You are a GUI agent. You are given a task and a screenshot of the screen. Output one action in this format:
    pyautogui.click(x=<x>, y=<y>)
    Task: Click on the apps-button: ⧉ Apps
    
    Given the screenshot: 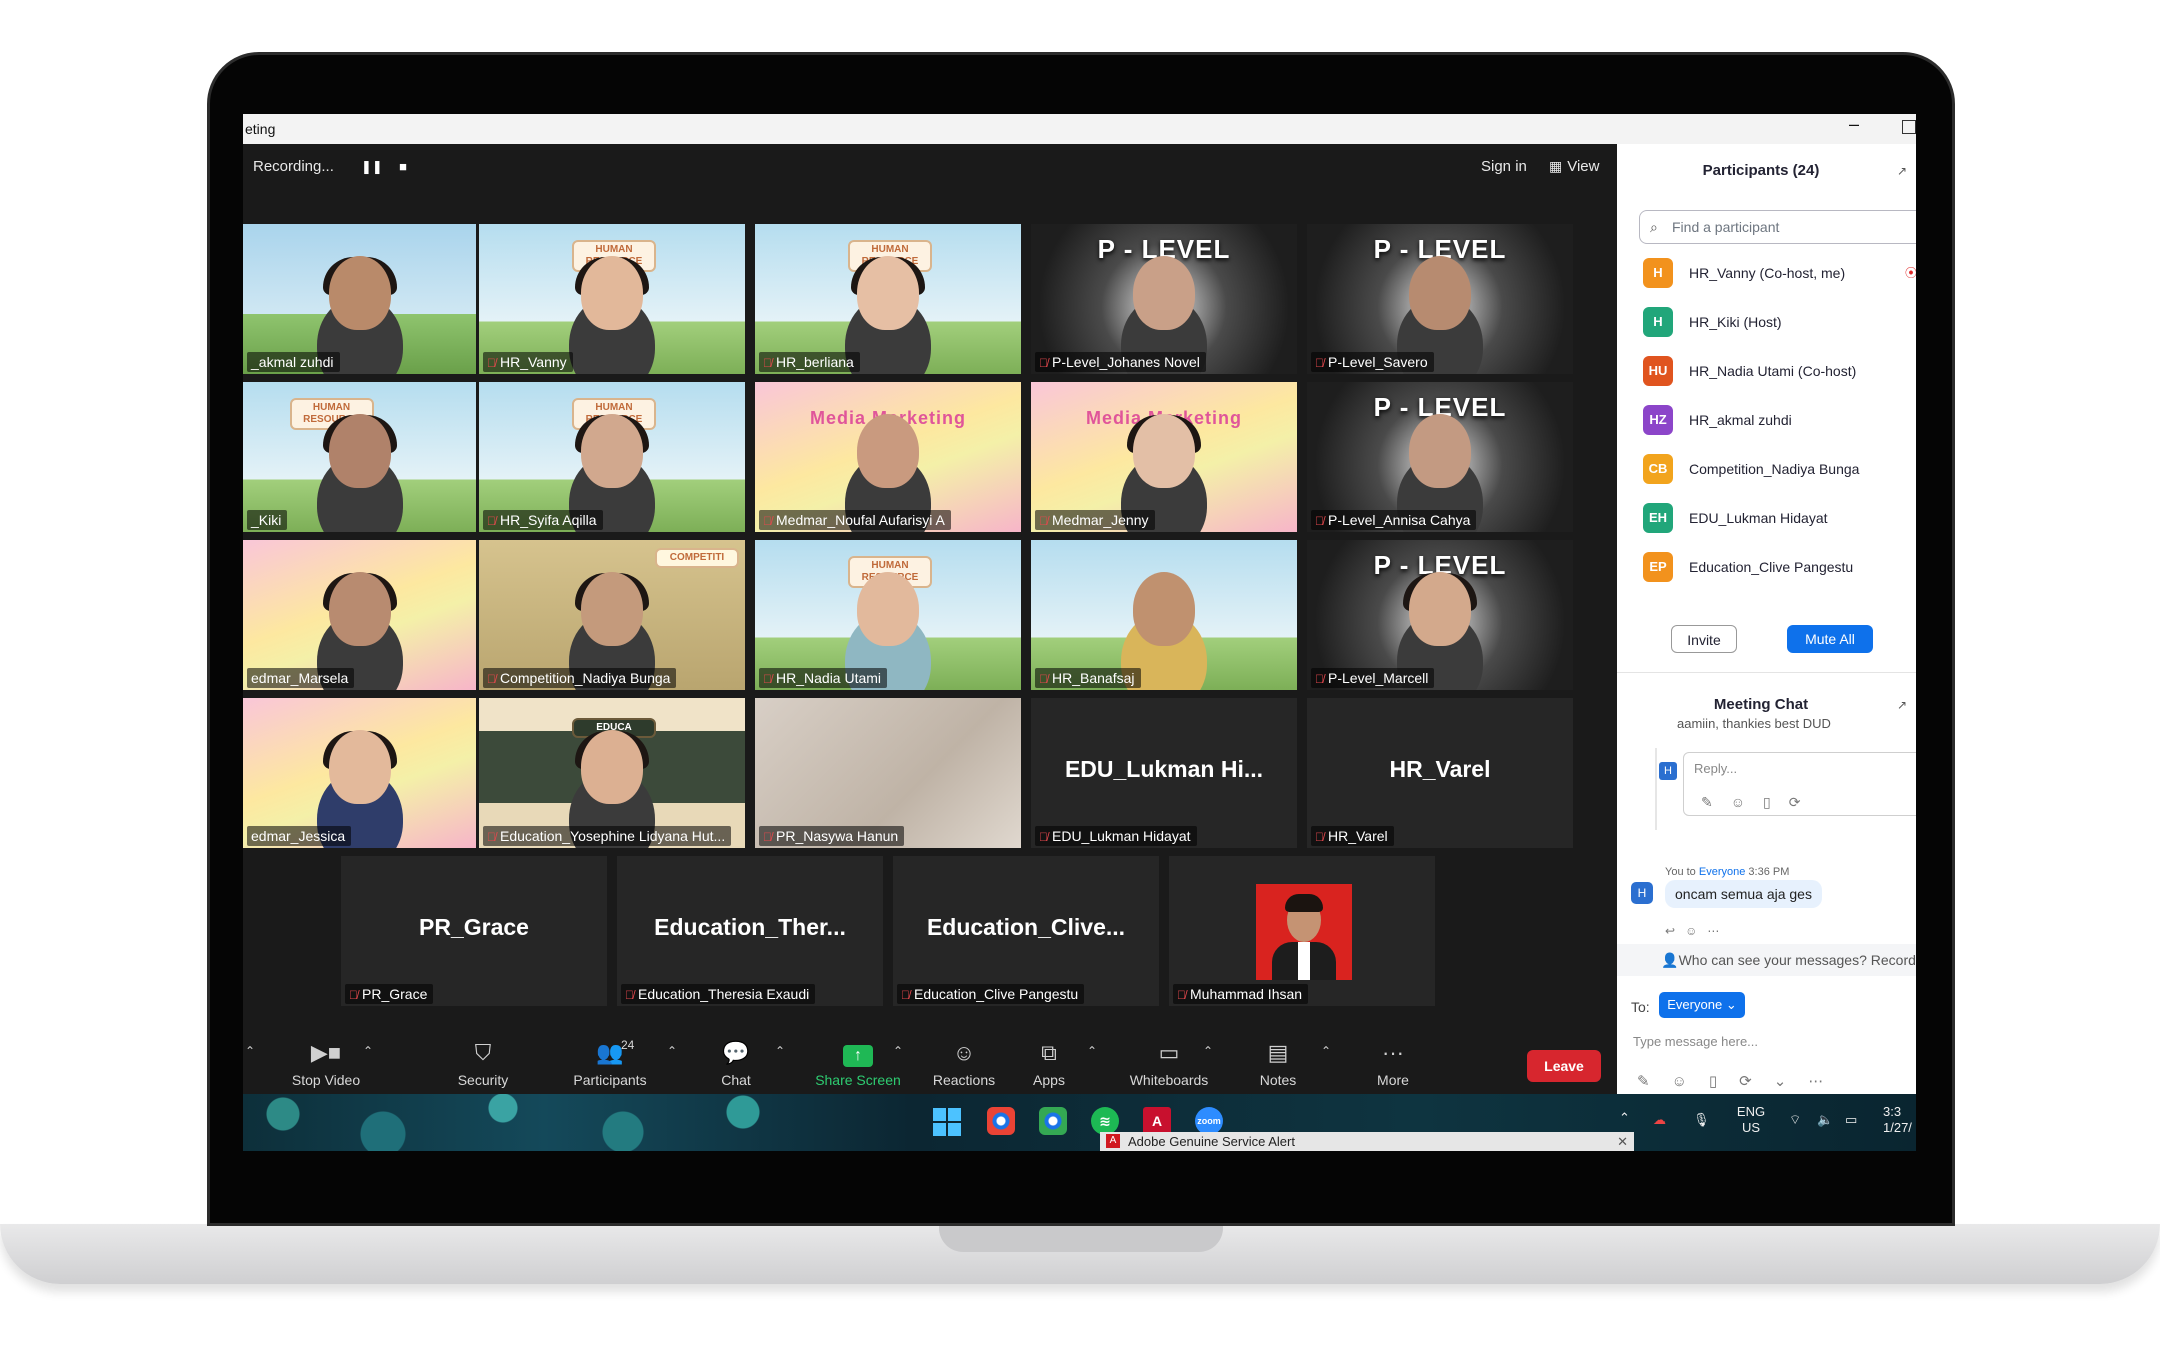 What is the action you would take?
    pyautogui.click(x=1049, y=1063)
    